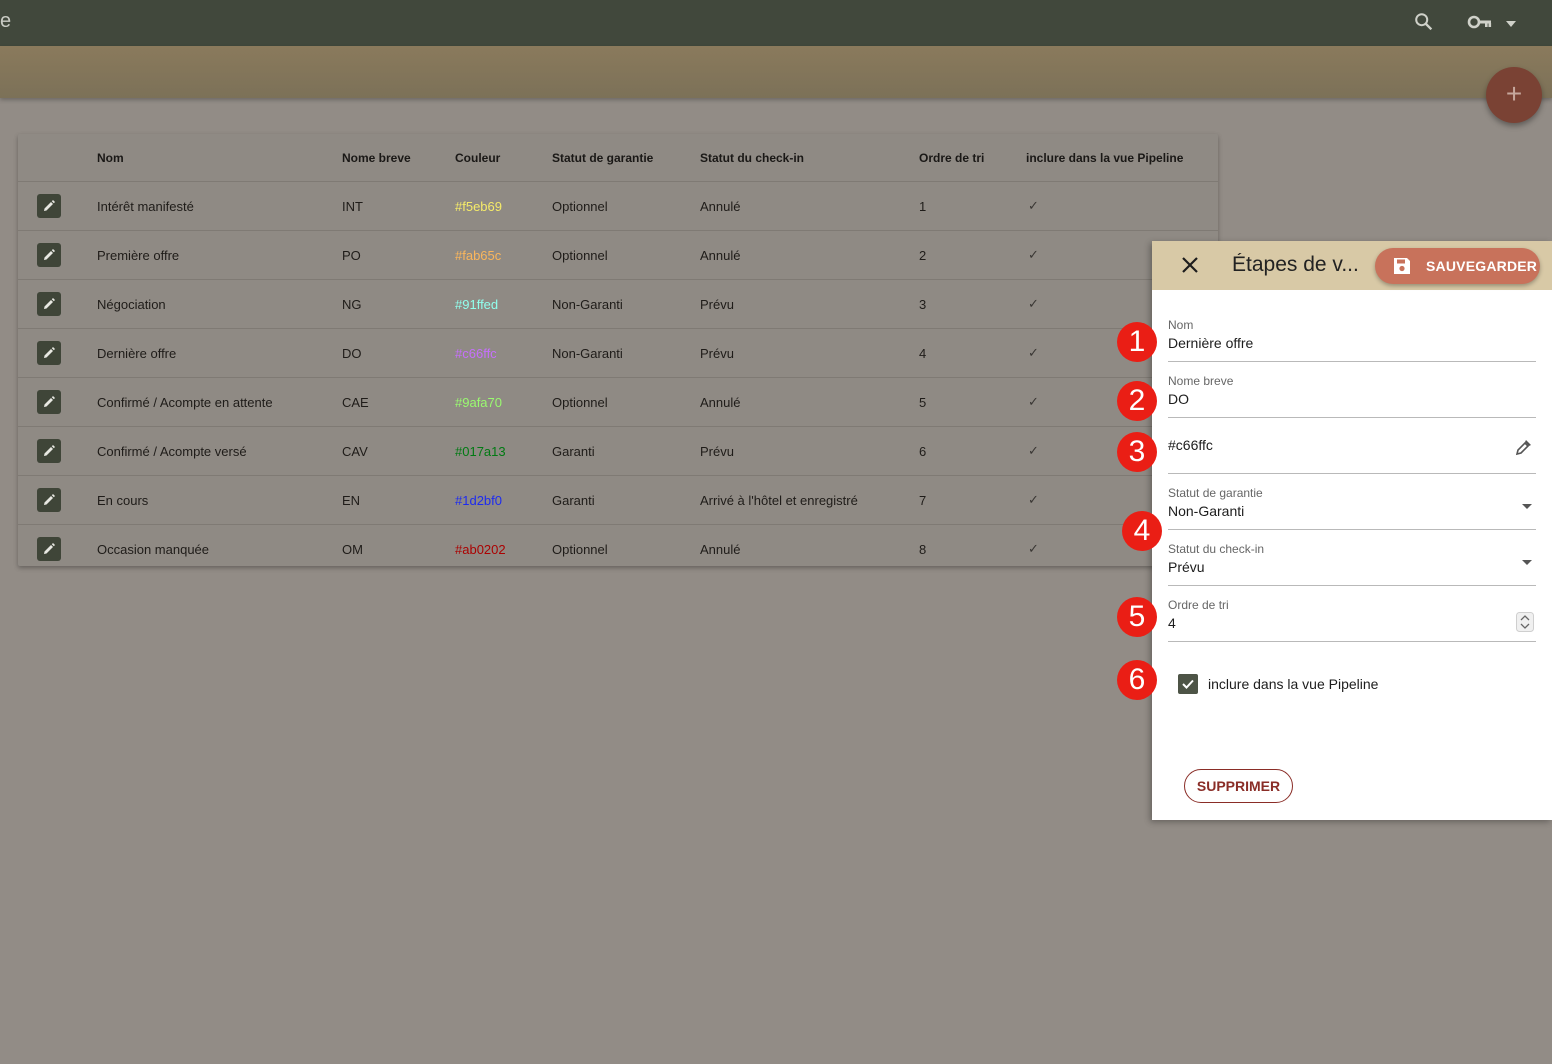 The width and height of the screenshot is (1552, 1064). I want to click on name-field: Nom Dernière offre, so click(1352, 340).